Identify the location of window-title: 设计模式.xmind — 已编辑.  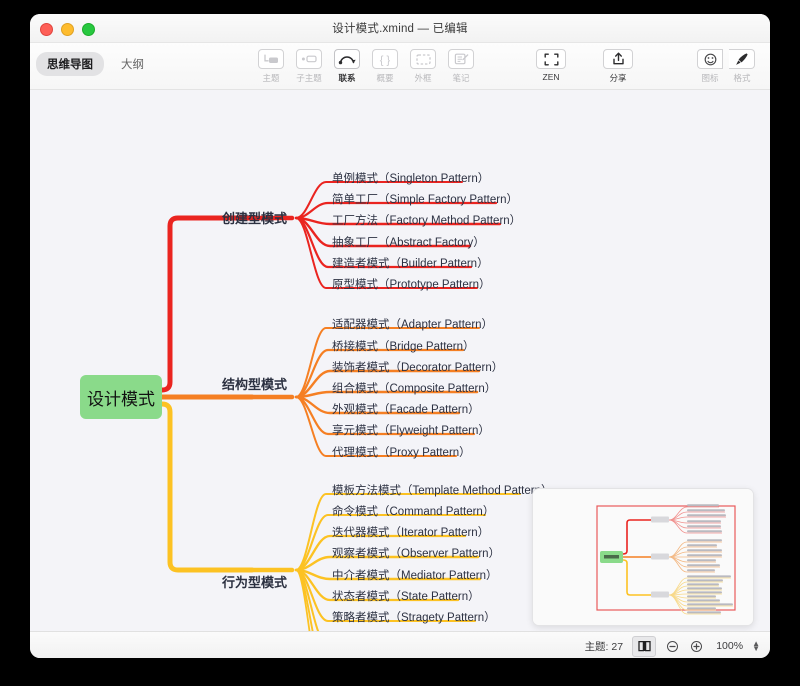
(400, 29).